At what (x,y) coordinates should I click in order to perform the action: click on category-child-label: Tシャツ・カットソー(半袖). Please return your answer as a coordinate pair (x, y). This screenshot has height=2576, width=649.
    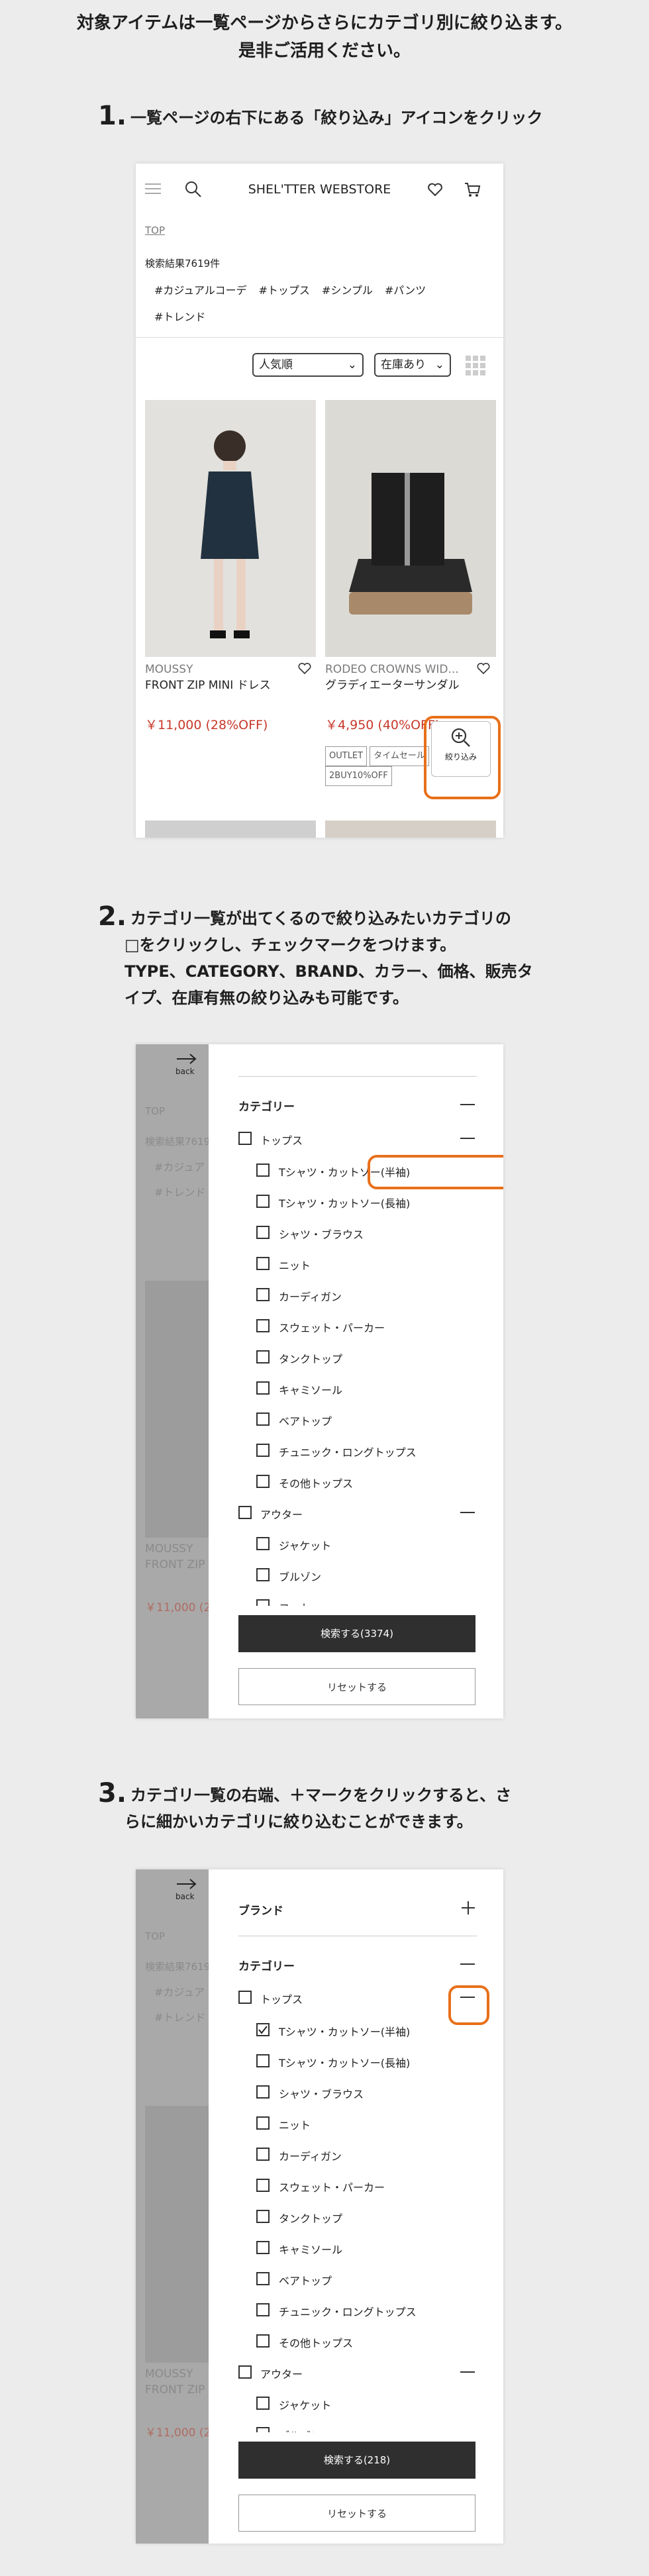
    Looking at the image, I should click on (344, 2031).